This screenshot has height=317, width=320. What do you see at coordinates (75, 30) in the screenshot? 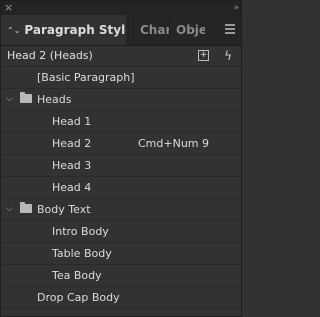
I see `tab-label: Paragraph Styles` at bounding box center [75, 30].